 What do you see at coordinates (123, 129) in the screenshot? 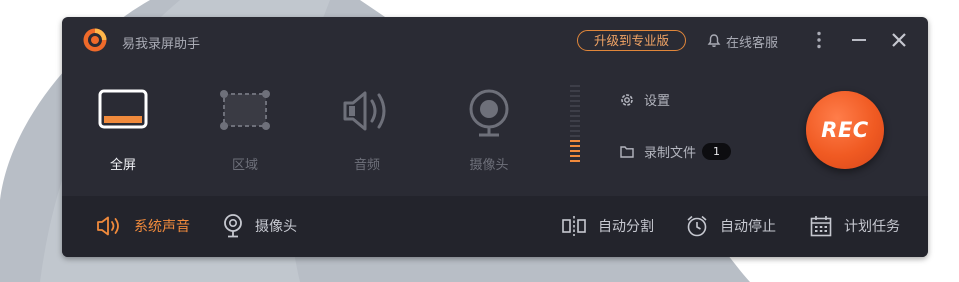
I see `mode-fullscreen: 全屏` at bounding box center [123, 129].